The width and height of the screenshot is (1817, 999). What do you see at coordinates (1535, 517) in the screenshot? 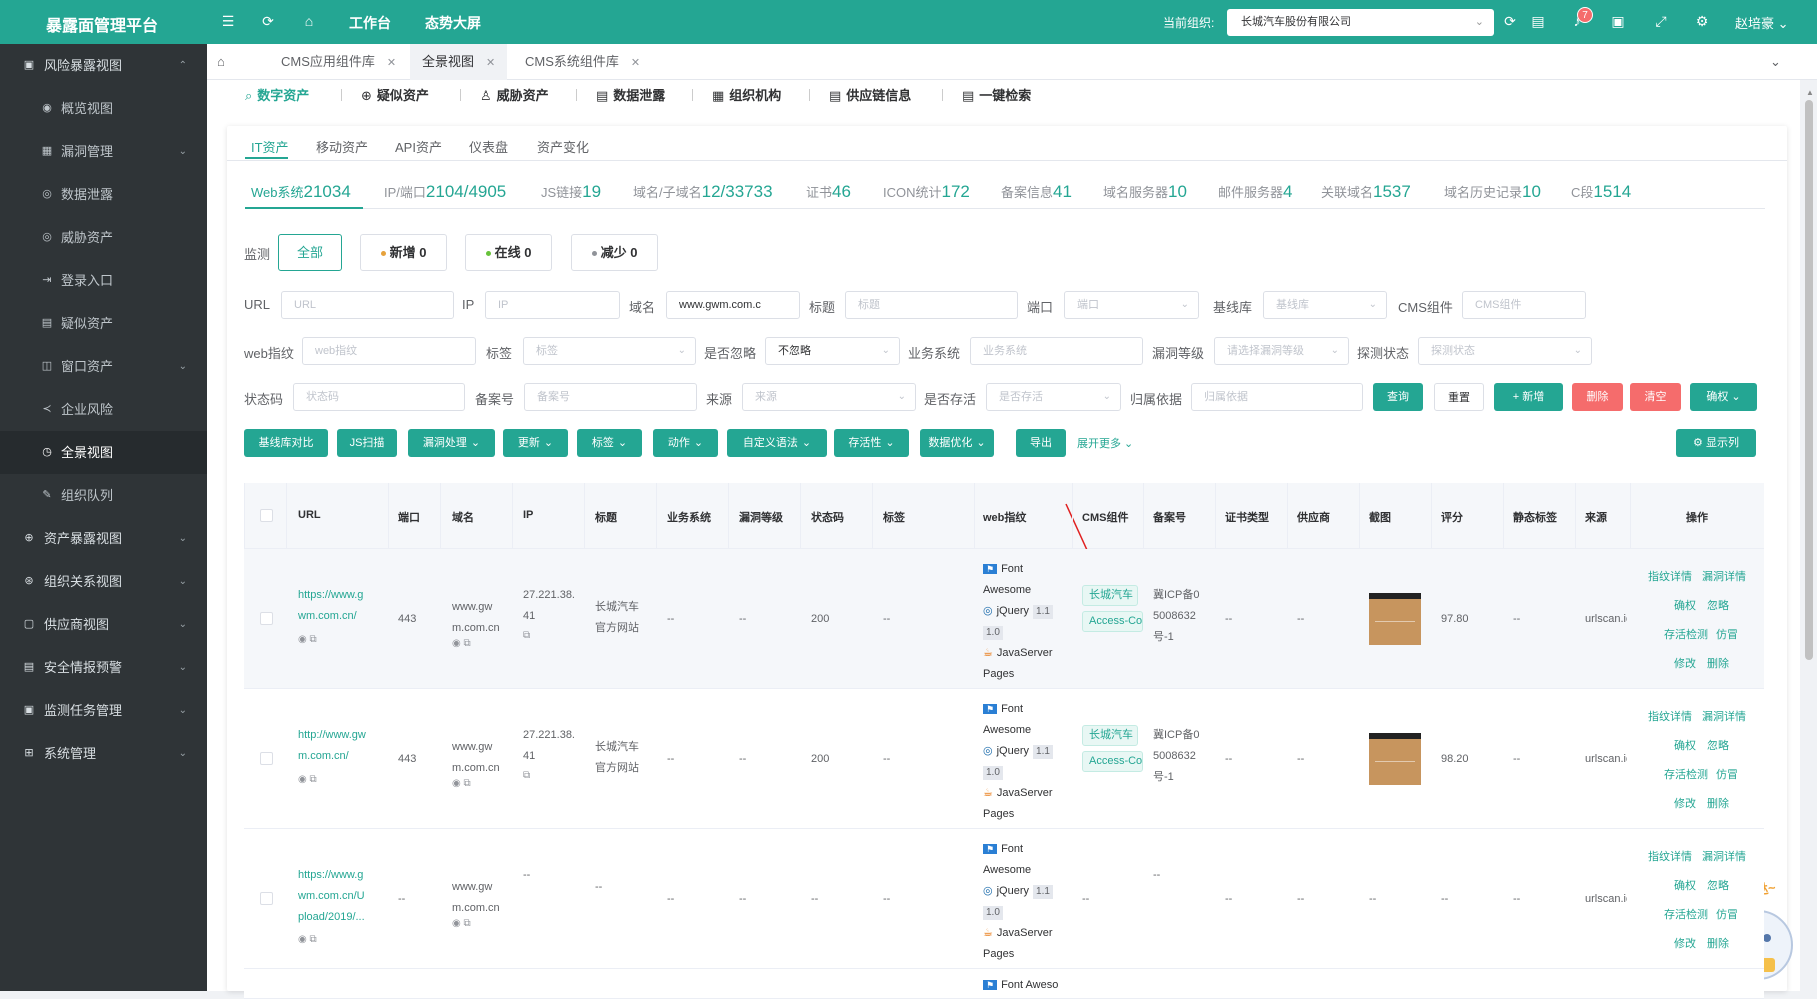
I see `column-header: 静态标签` at bounding box center [1535, 517].